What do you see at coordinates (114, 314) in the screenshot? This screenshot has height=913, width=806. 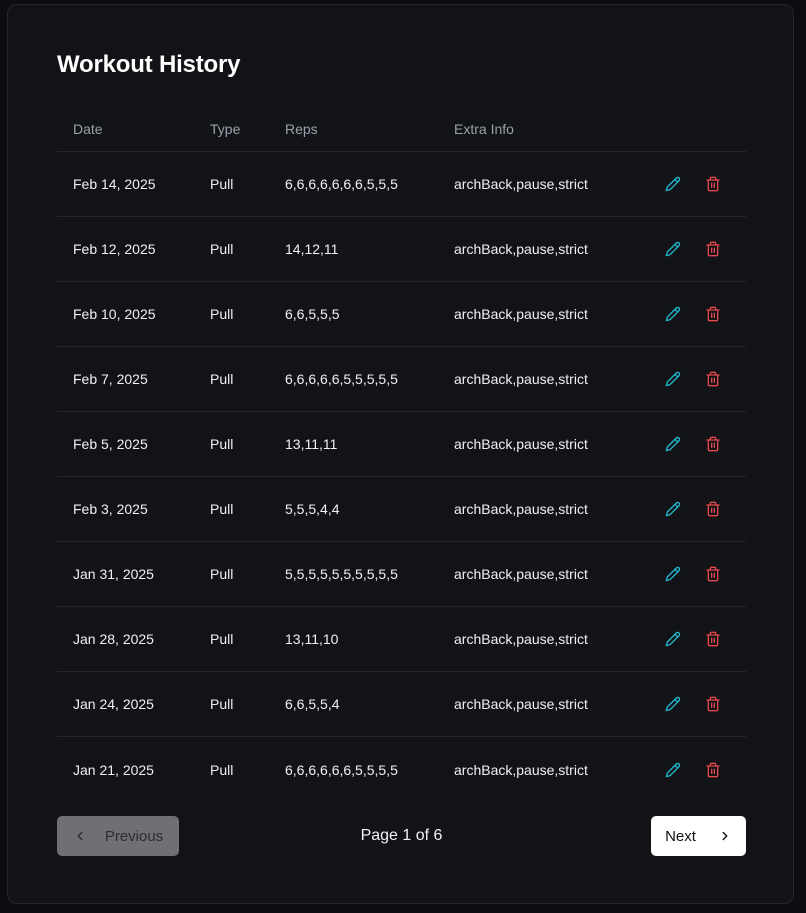 I see `cell-date: Feb 10, 2025` at bounding box center [114, 314].